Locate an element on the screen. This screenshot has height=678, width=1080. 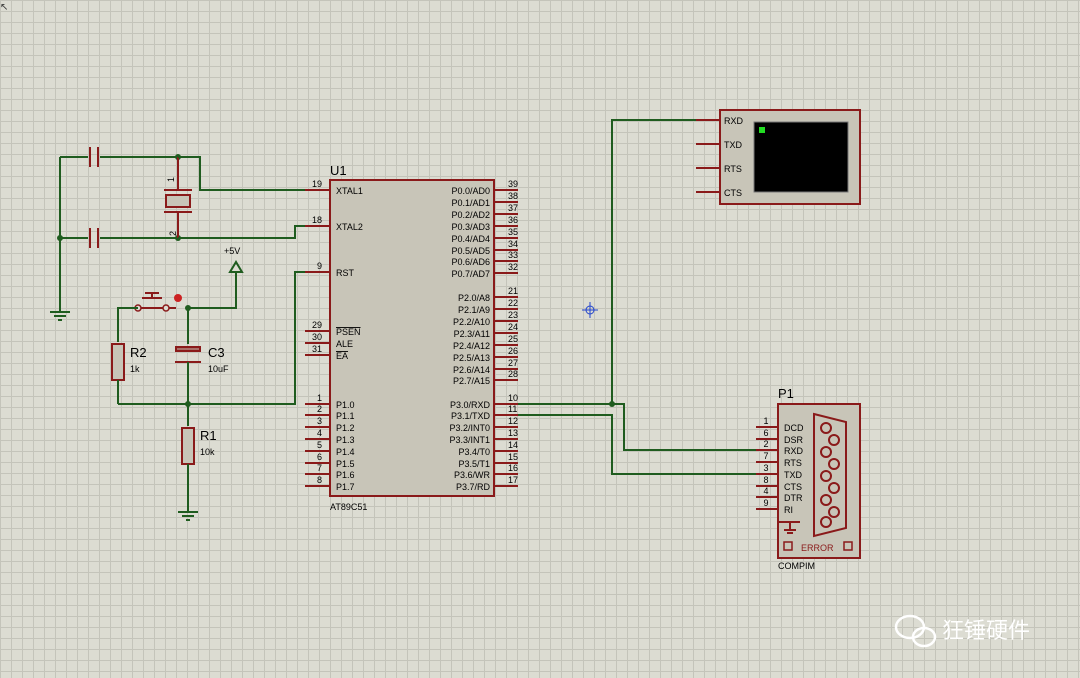
mcu-pin-name: P1.2 is located at coordinates (345, 428).